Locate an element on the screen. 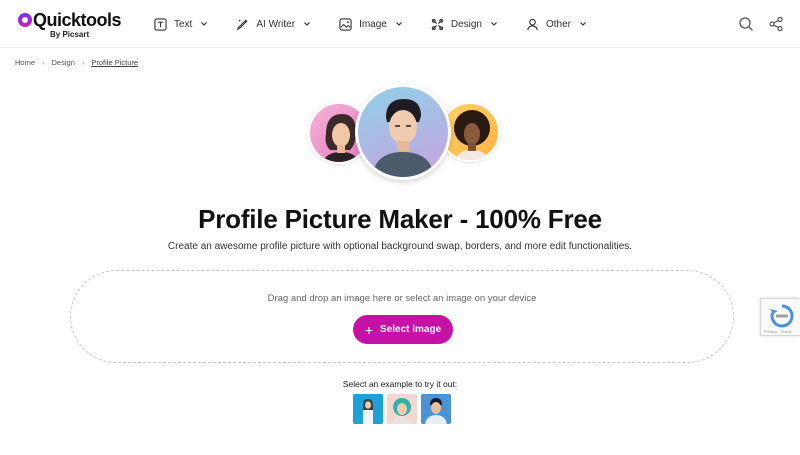  header-actions is located at coordinates (754, 24).